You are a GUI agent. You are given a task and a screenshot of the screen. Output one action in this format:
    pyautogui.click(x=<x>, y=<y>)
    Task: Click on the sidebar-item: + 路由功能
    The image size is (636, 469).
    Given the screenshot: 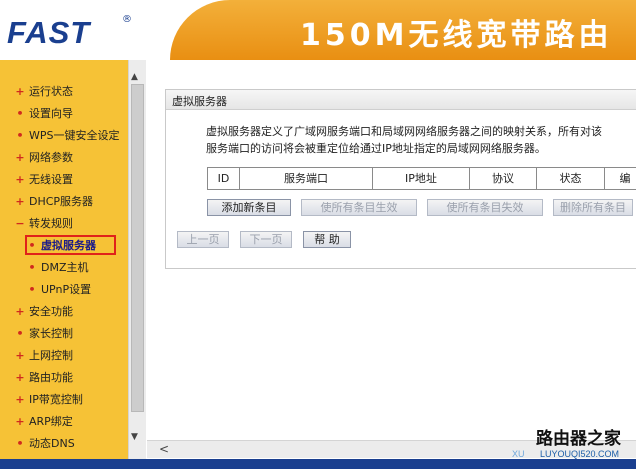 What is the action you would take?
    pyautogui.click(x=64, y=377)
    